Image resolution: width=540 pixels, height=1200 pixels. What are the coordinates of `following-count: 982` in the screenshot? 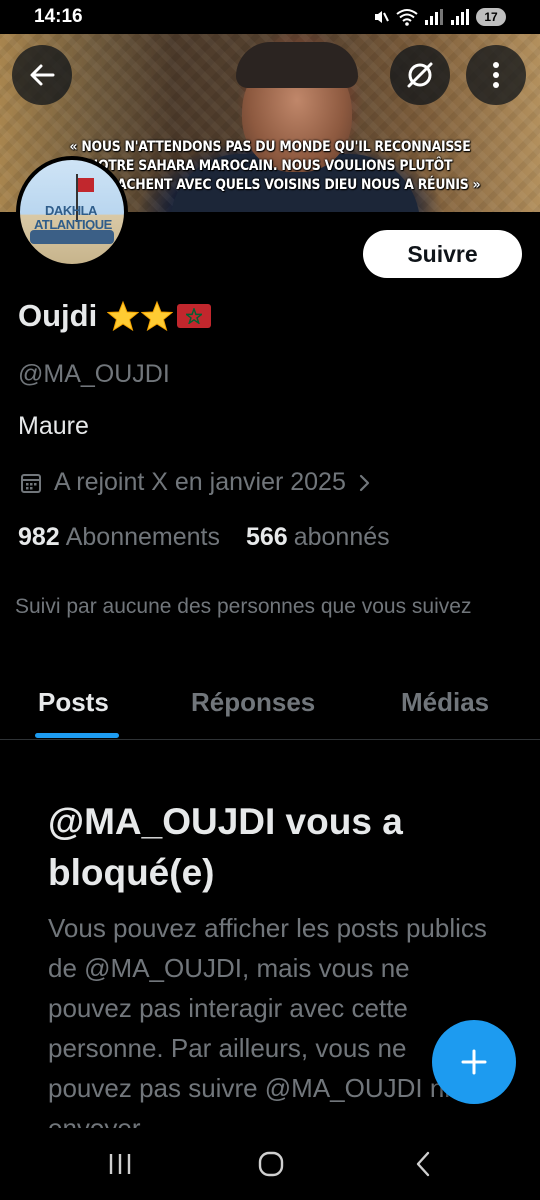 It's located at (39, 537).